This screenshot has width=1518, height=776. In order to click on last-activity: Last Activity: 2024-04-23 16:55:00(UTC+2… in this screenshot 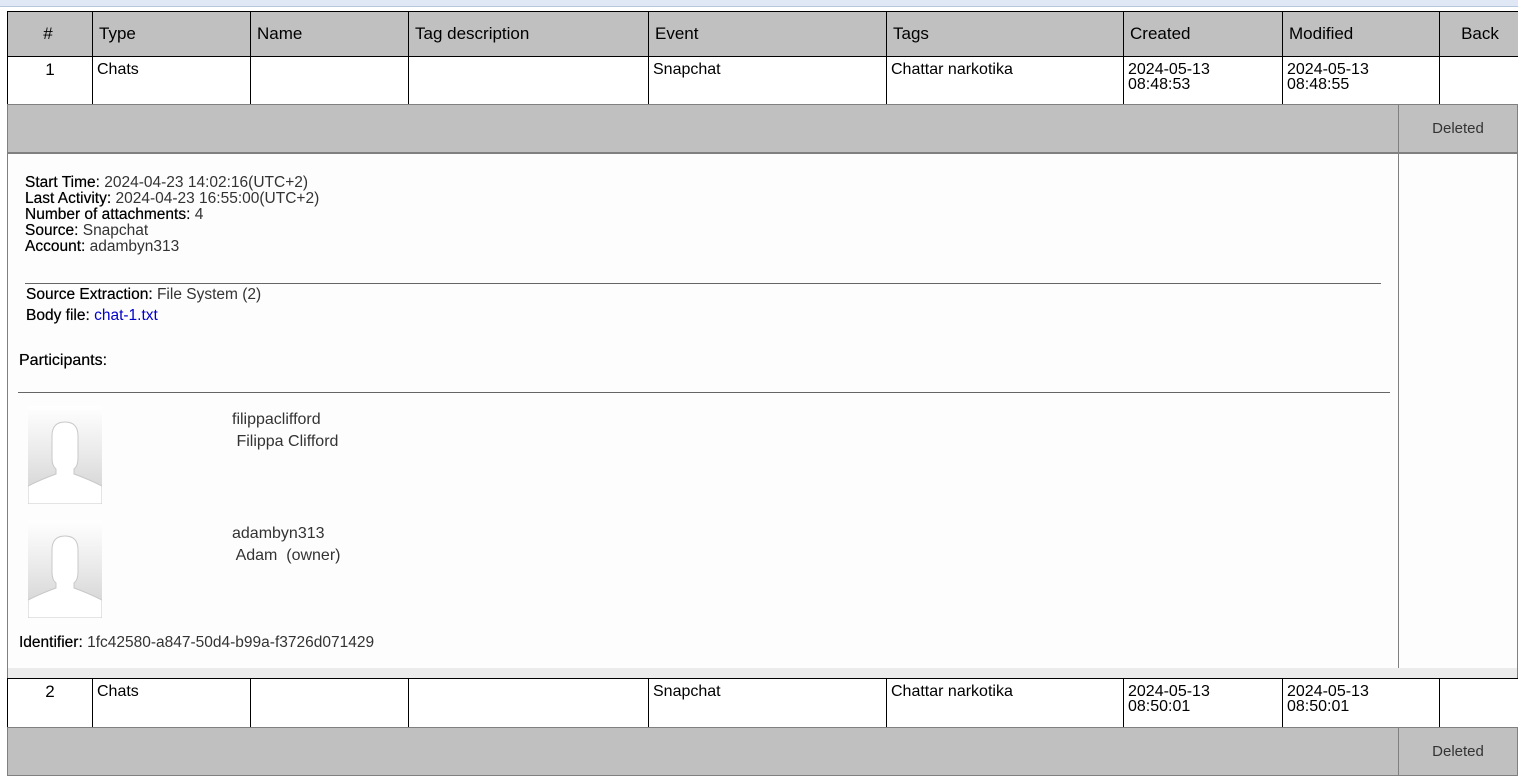, I will do `click(172, 199)`.